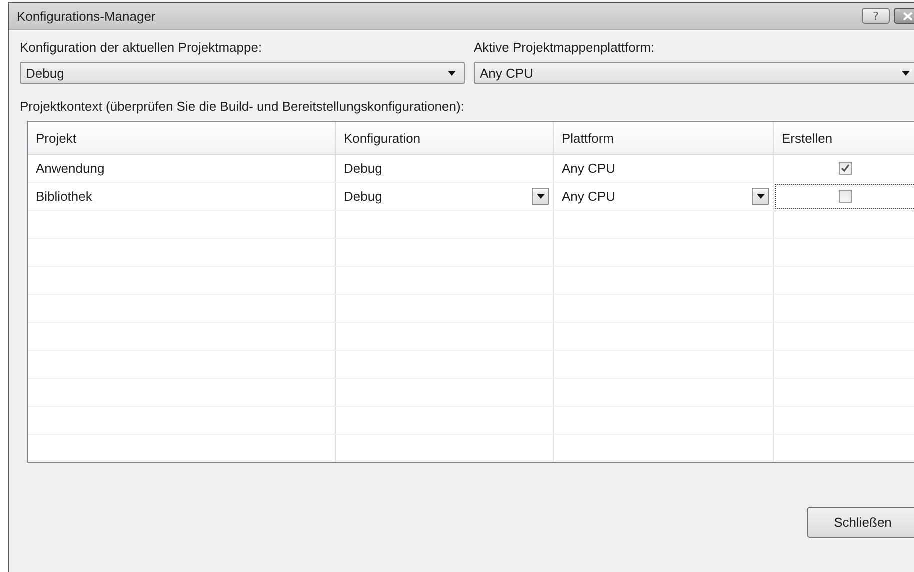 The image size is (914, 572). I want to click on column-header: Erstellen, so click(844, 138).